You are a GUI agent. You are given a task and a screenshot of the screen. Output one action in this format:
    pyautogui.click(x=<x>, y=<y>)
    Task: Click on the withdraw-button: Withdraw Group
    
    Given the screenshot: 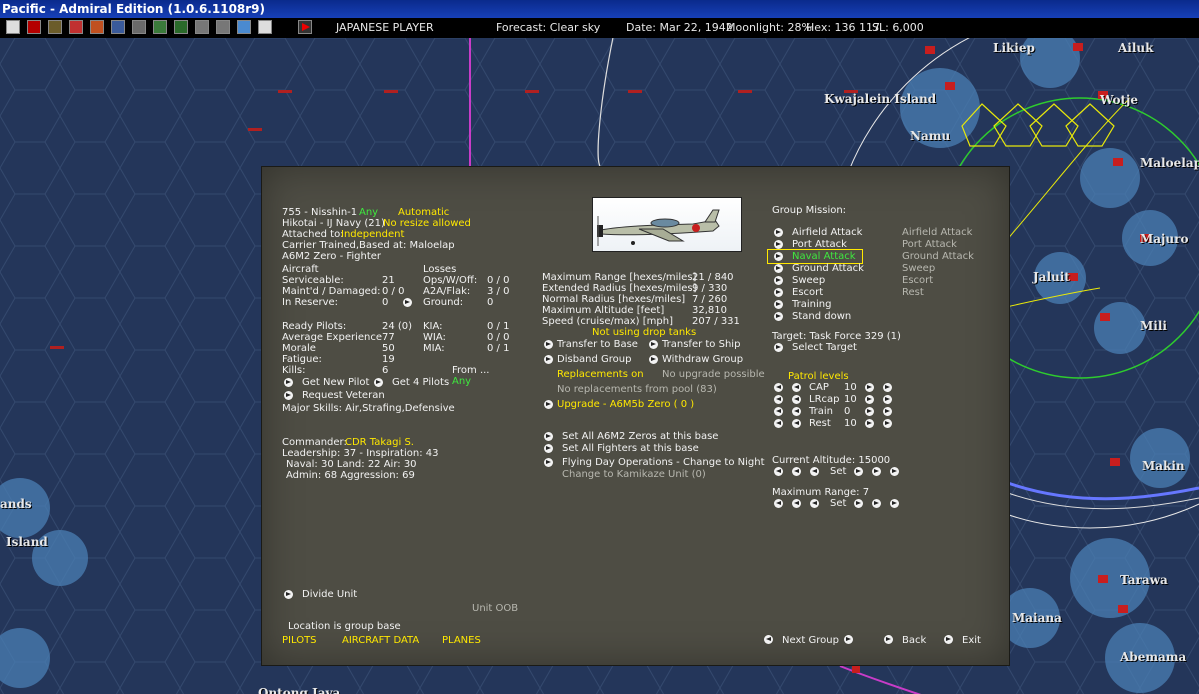 What is the action you would take?
    pyautogui.click(x=702, y=359)
    